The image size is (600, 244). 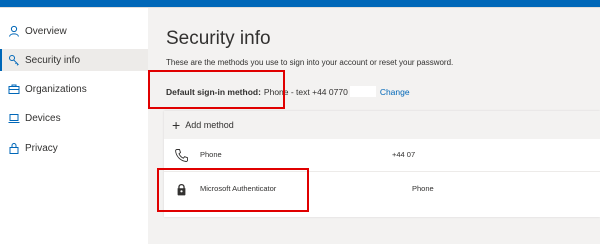 I want to click on sidebar-item-privacy: Privacy, so click(x=74, y=148).